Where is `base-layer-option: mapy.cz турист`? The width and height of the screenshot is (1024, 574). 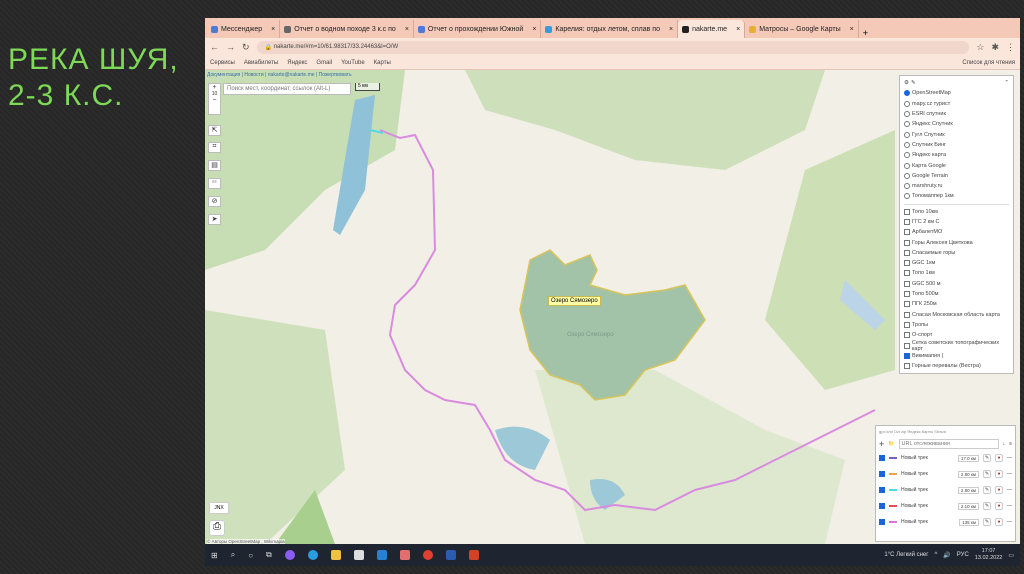 base-layer-option: mapy.cz турист is located at coordinates (956, 104).